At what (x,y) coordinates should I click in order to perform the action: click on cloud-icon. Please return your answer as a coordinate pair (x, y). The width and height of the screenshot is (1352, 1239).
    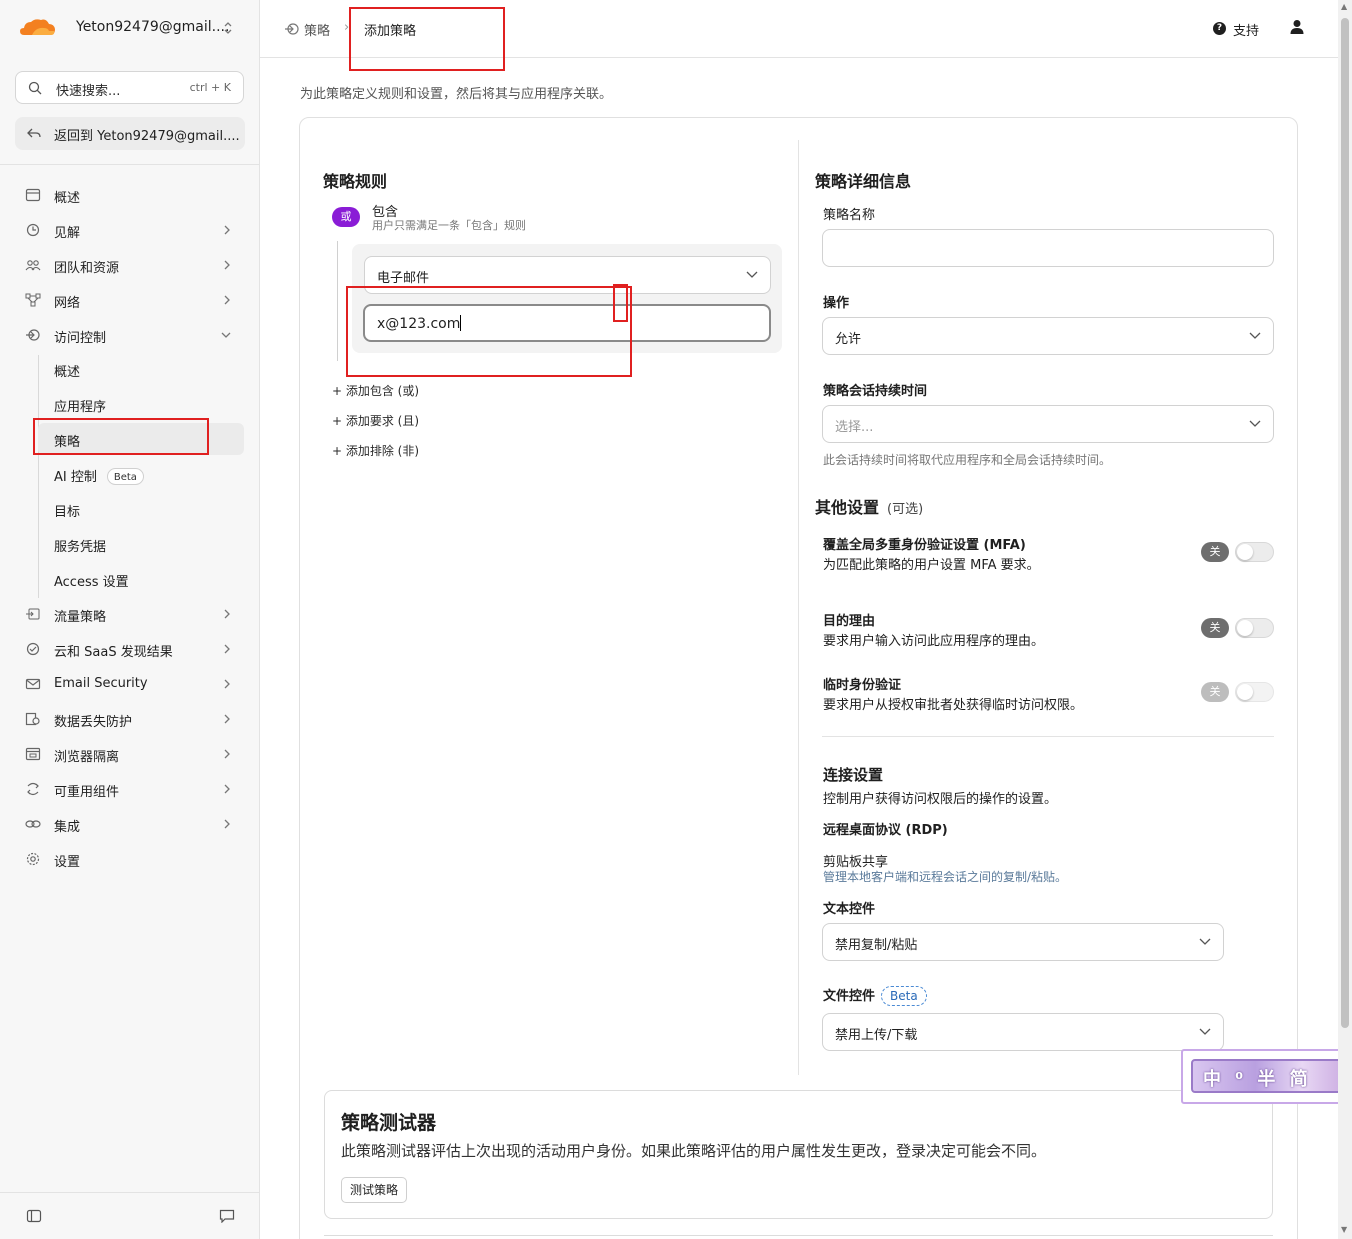
    Looking at the image, I should click on (33, 649).